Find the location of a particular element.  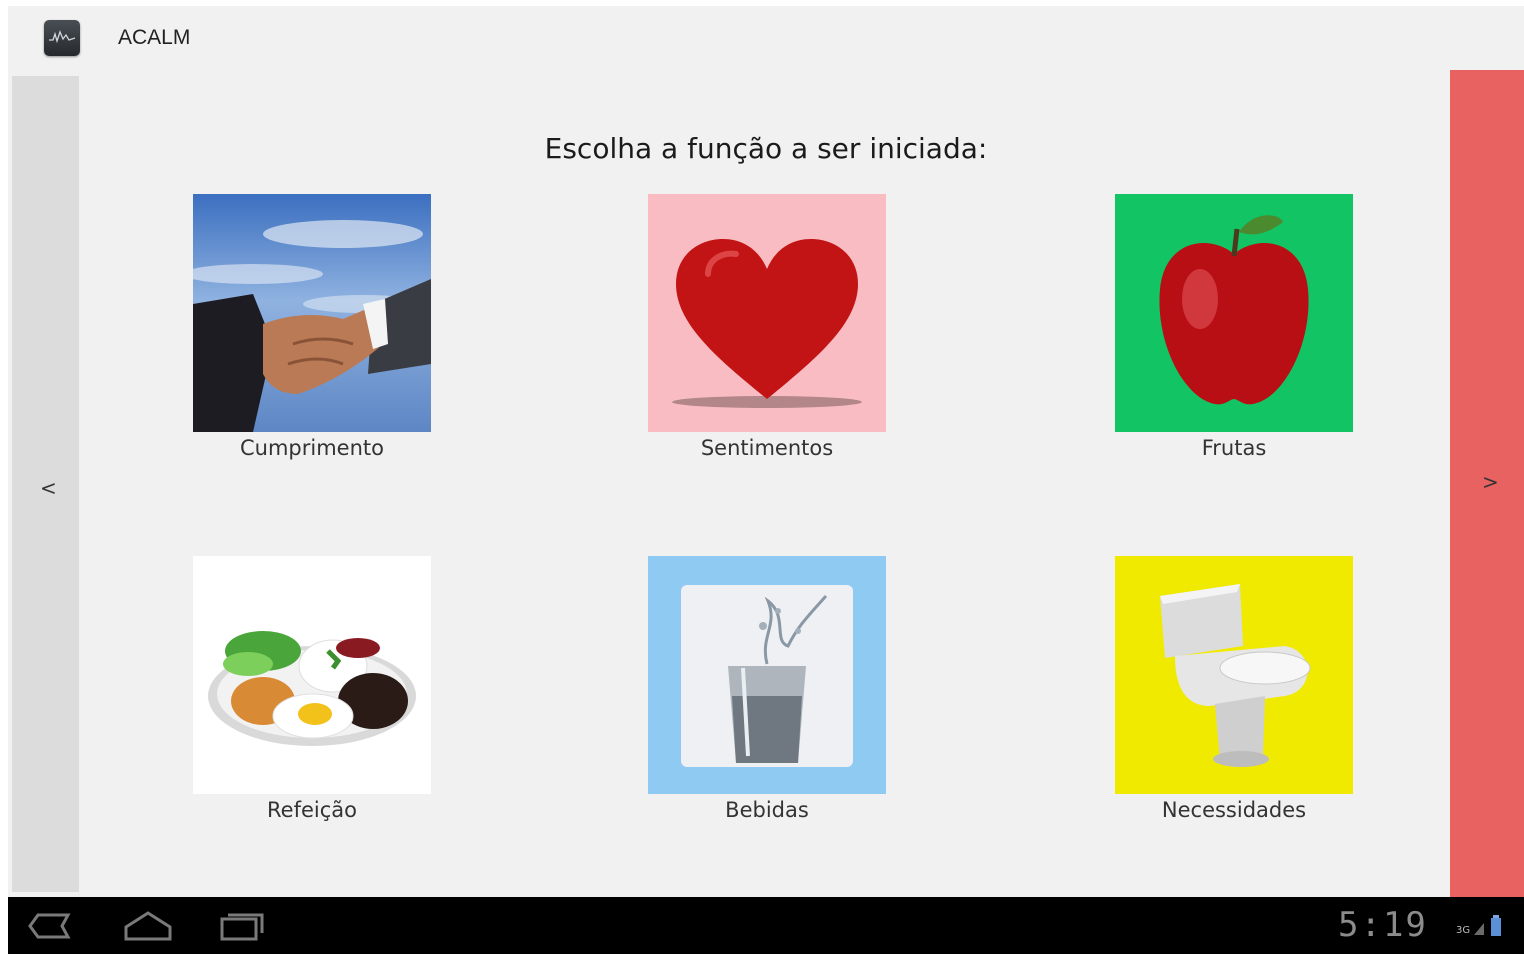

handshake-icon is located at coordinates (312, 313).